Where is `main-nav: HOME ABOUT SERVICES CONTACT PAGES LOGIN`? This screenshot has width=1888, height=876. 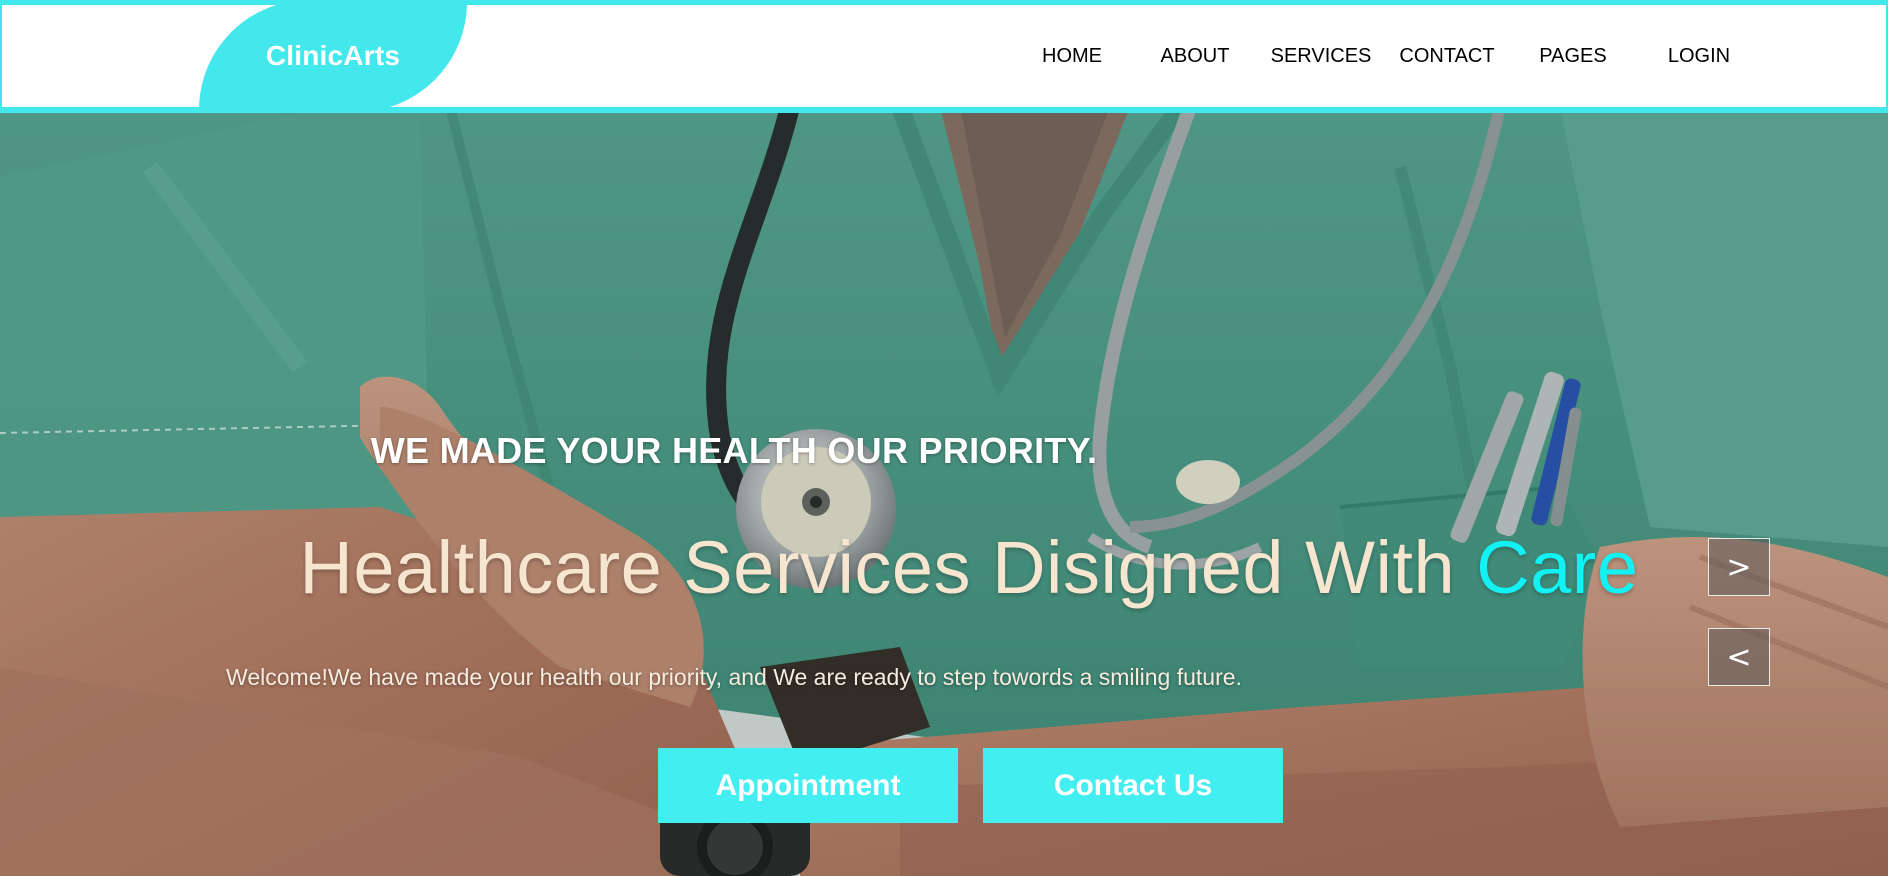
main-nav: HOME ABOUT SERVICES CONTACT PAGES LOGIN is located at coordinates (1387, 56).